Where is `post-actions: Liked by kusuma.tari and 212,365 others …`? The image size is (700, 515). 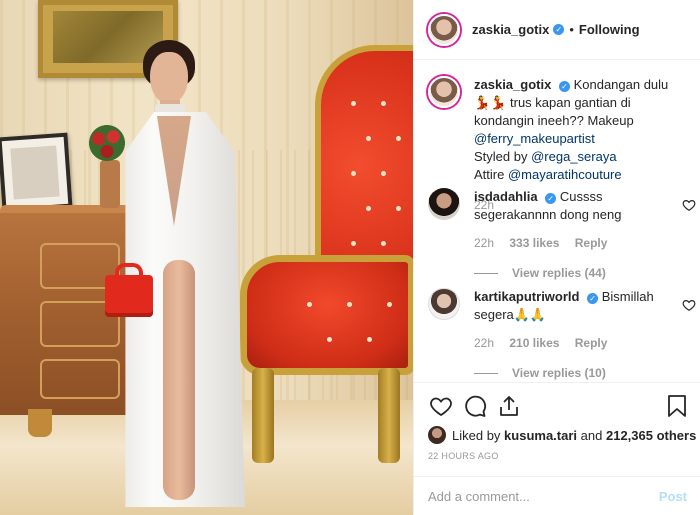 post-actions: Liked by kusuma.tari and 212,365 others … is located at coordinates (557, 448).